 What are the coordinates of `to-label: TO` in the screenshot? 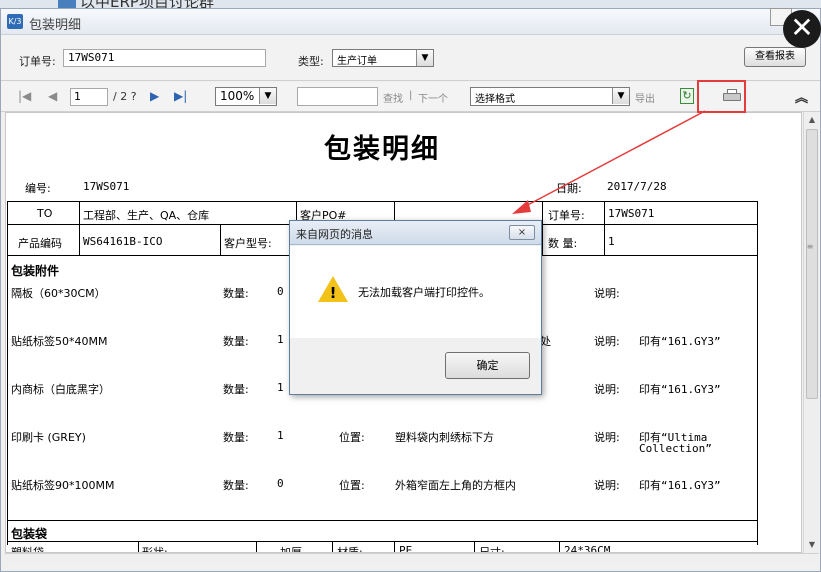 It's located at (45, 213).